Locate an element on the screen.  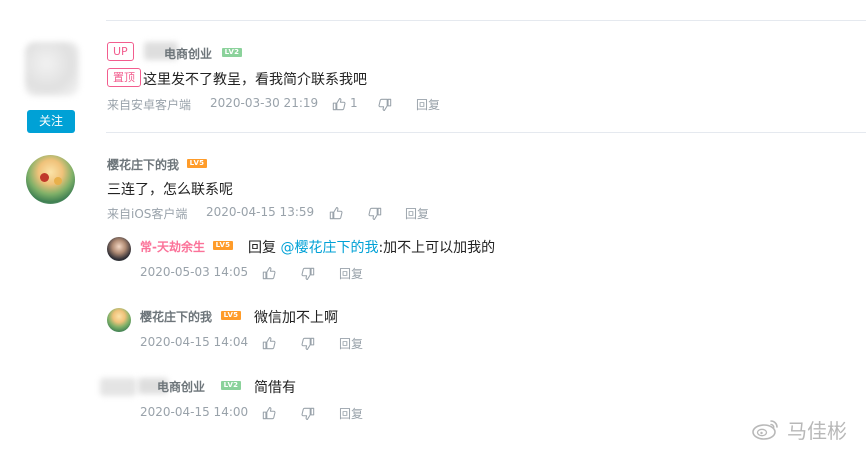
timestamp: 2020-04-15 14:00 is located at coordinates (194, 412).